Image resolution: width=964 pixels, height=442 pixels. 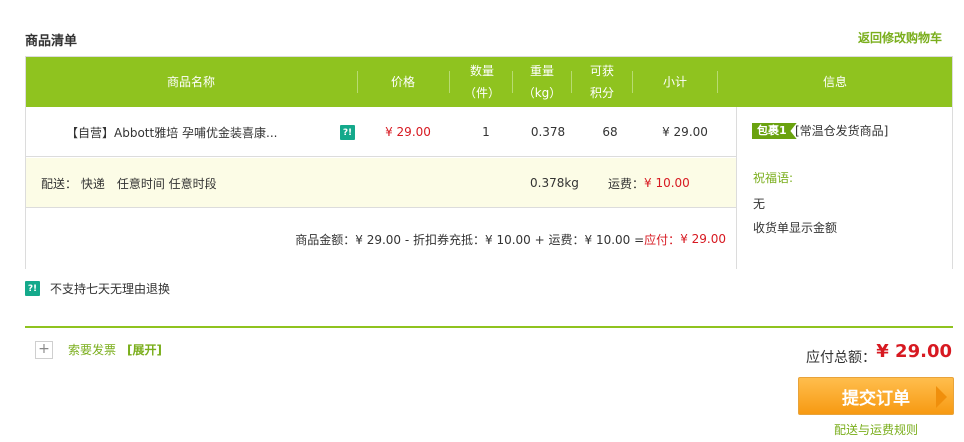 I want to click on shipping-rules-link: 配送与运费规则, so click(x=876, y=429).